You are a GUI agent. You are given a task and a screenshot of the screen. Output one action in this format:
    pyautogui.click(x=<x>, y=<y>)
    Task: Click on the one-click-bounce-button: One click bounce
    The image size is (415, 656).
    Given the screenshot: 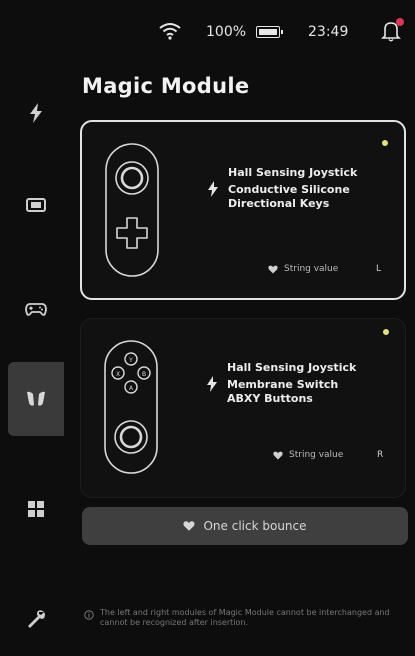 What is the action you would take?
    pyautogui.click(x=245, y=526)
    